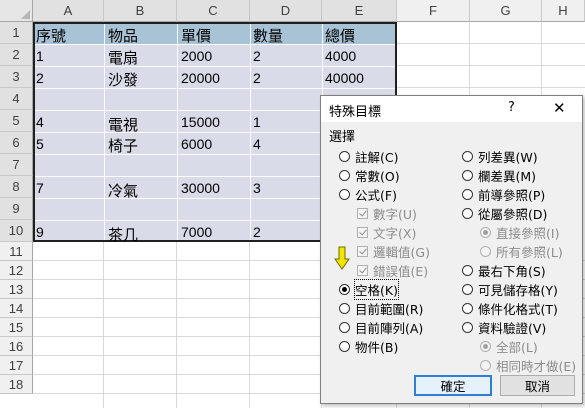 The width and height of the screenshot is (585, 408). Describe the element at coordinates (123, 57) in the screenshot. I see `cell-b2: 電扇` at that location.